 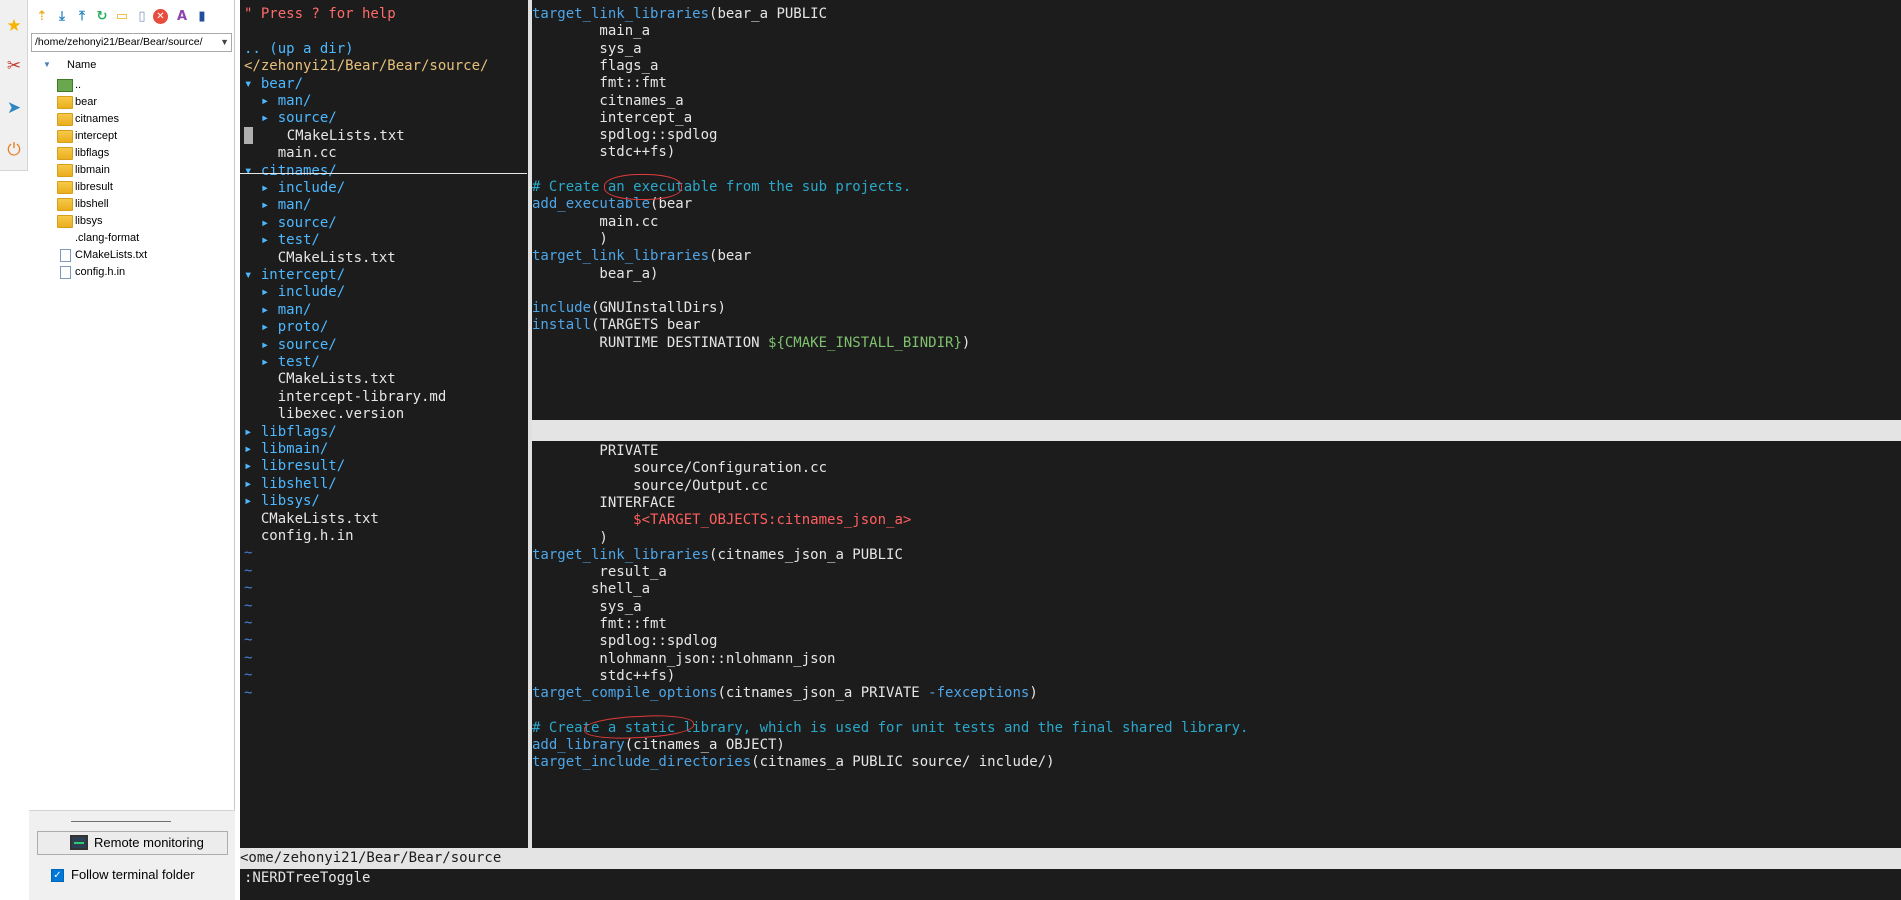 I want to click on code-token: .. (up a dir), so click(x=299, y=48).